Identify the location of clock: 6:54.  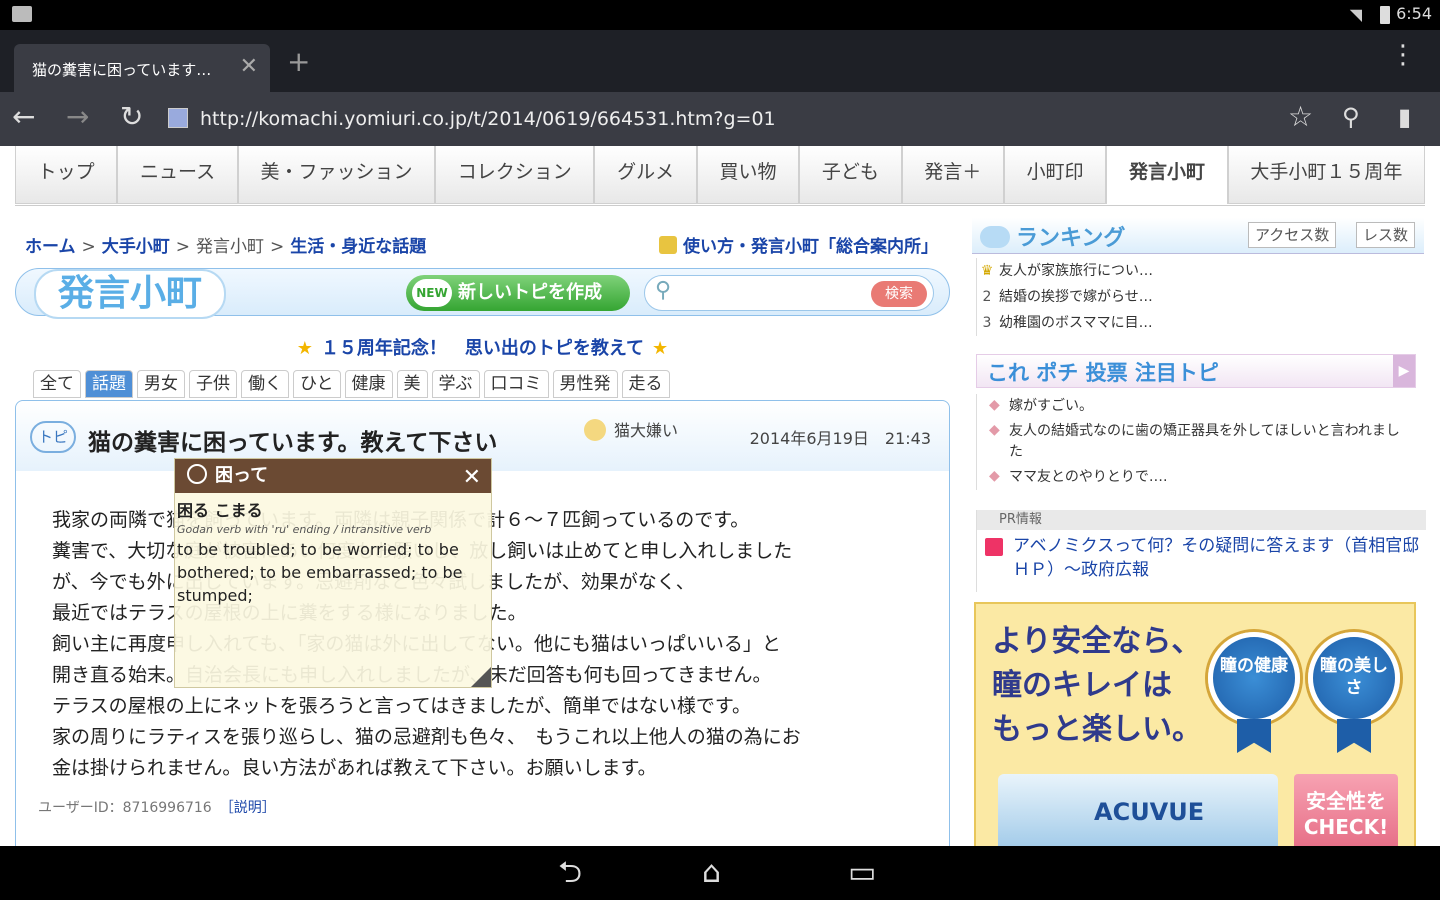
(1414, 13).